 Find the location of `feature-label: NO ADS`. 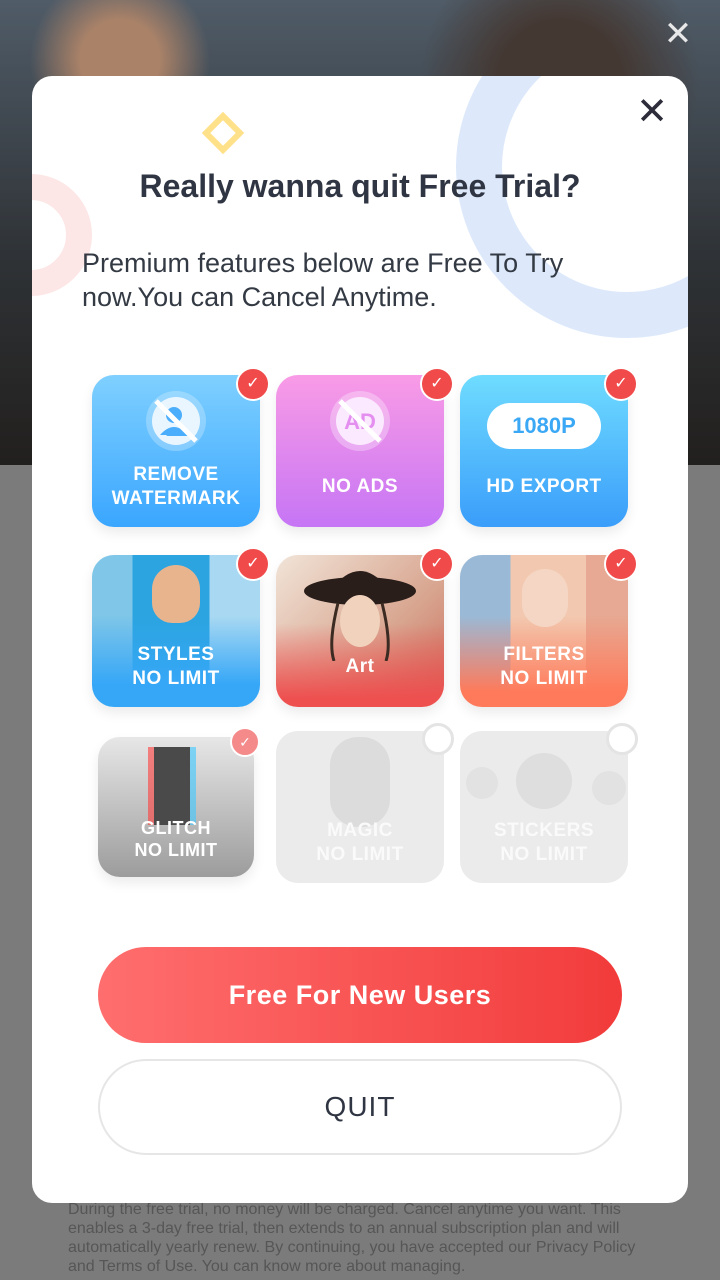

feature-label: NO ADS is located at coordinates (360, 486).